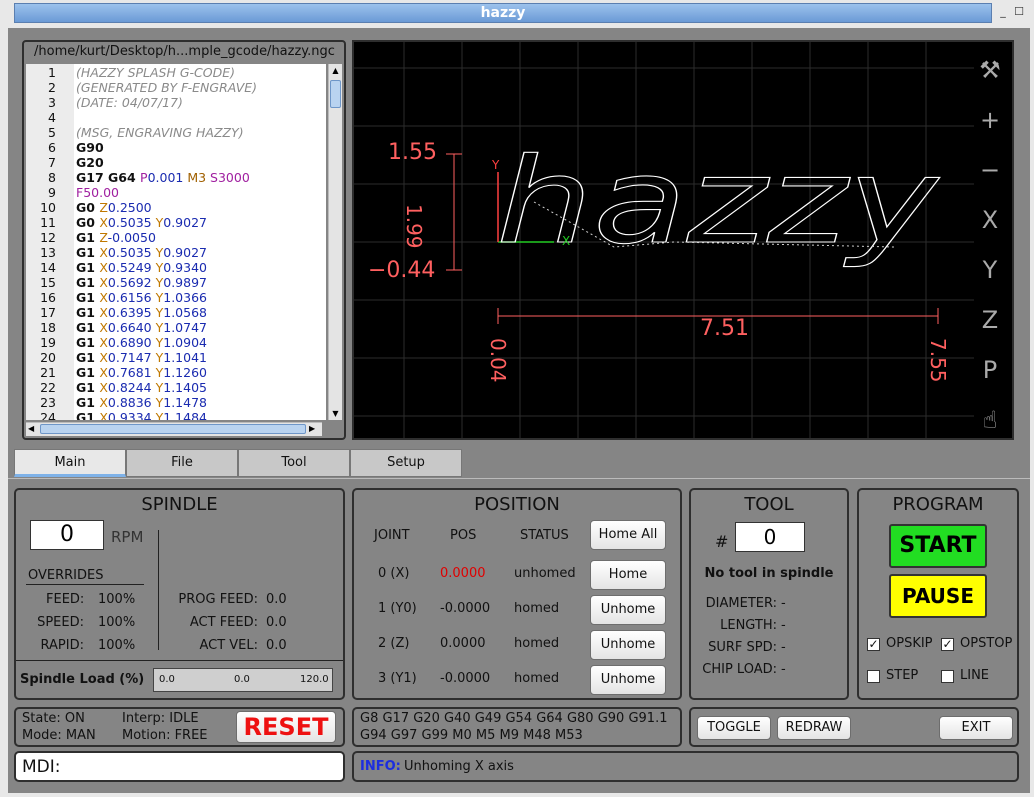 The height and width of the screenshot is (797, 1034). Describe the element at coordinates (65, 162) in the screenshot. I see `code-line: 7 G20` at that location.